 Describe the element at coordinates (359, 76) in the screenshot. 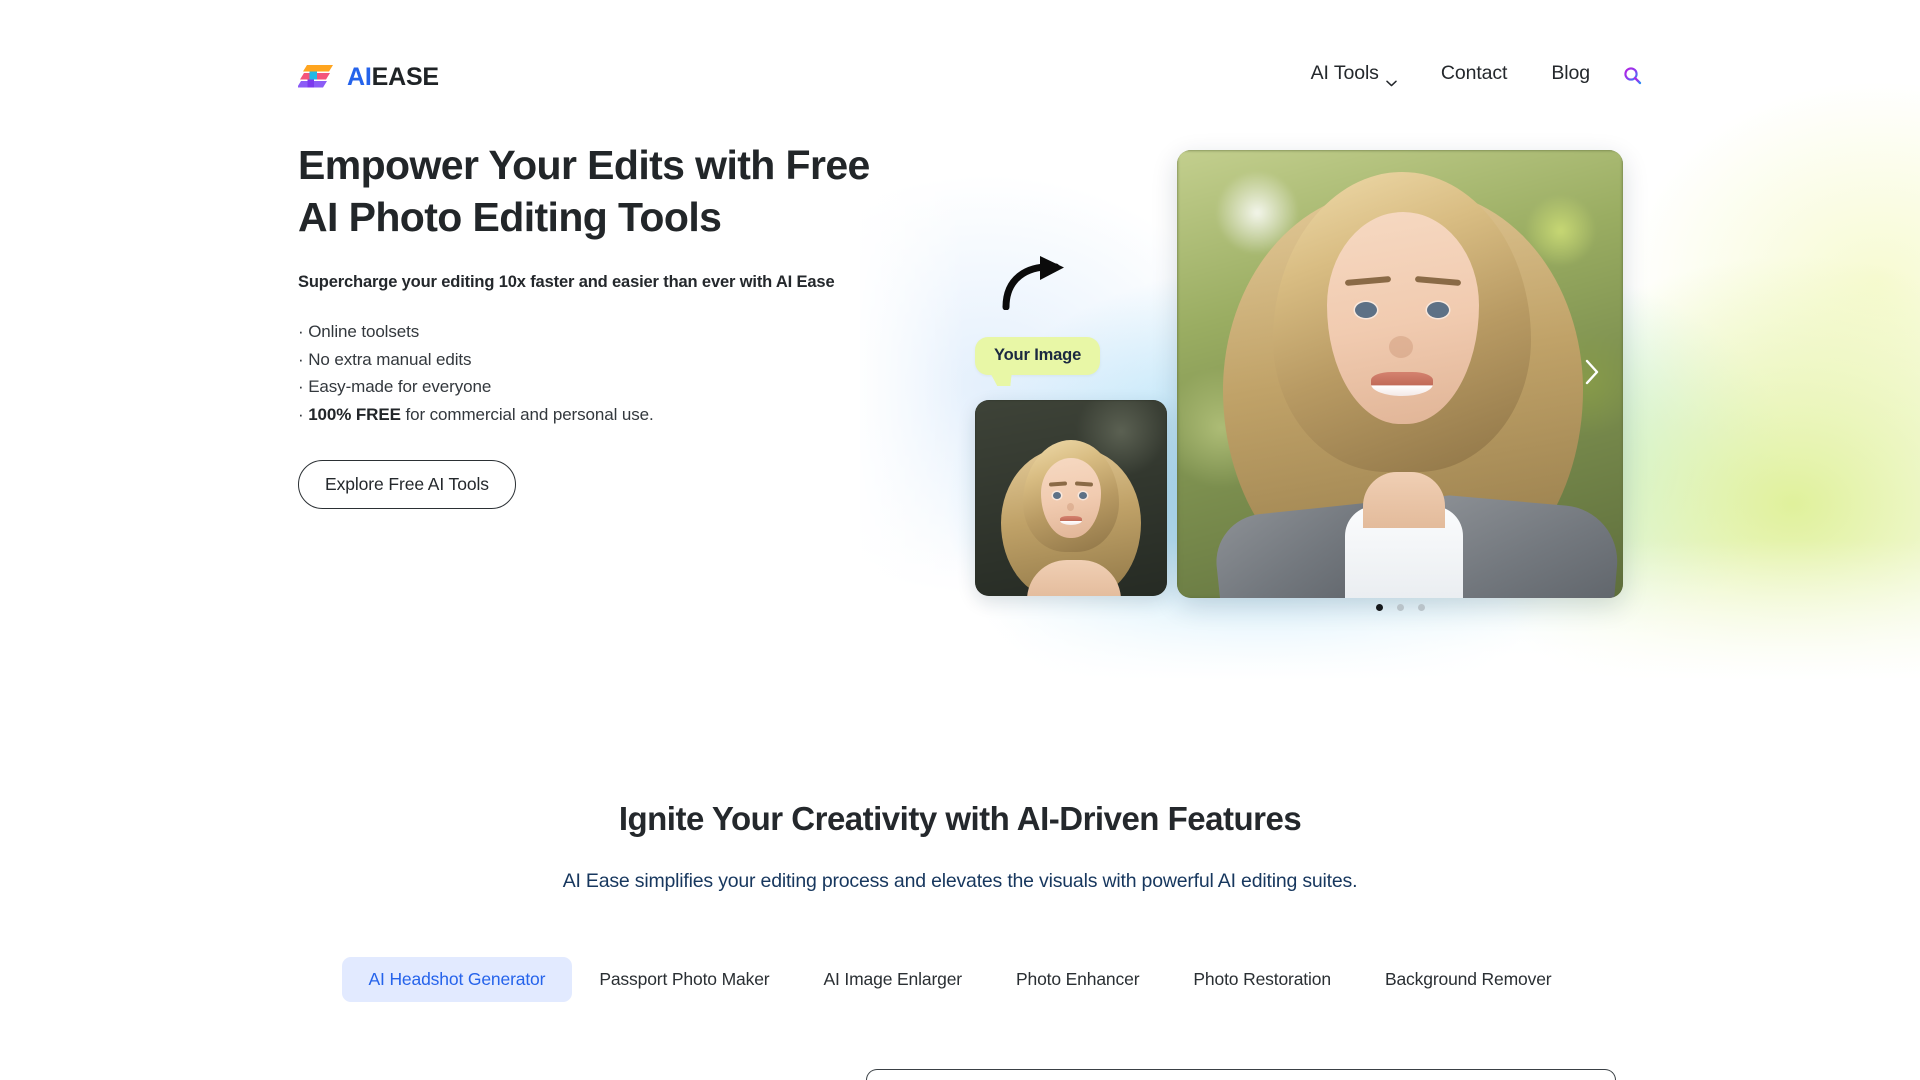

I see `brand-logo-ai: AI` at that location.